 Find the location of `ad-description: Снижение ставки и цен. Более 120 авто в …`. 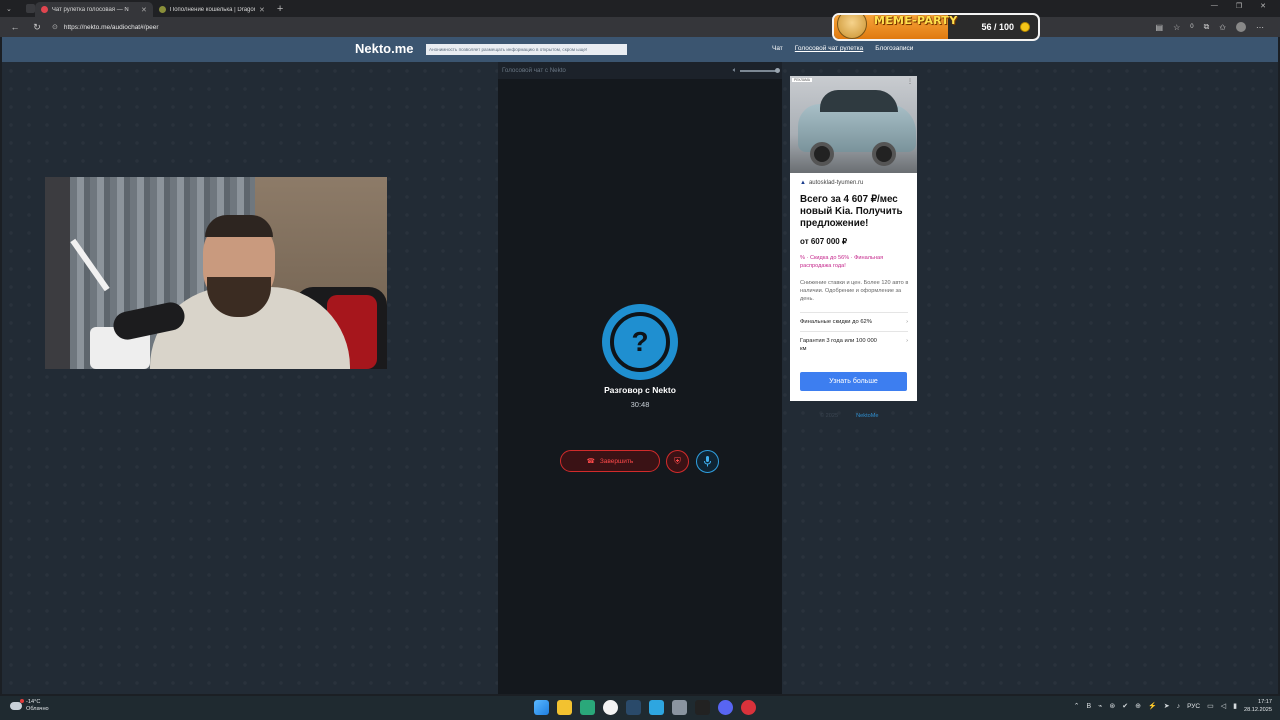

ad-description: Снижение ставки и цен. Более 120 авто в … is located at coordinates (854, 291).